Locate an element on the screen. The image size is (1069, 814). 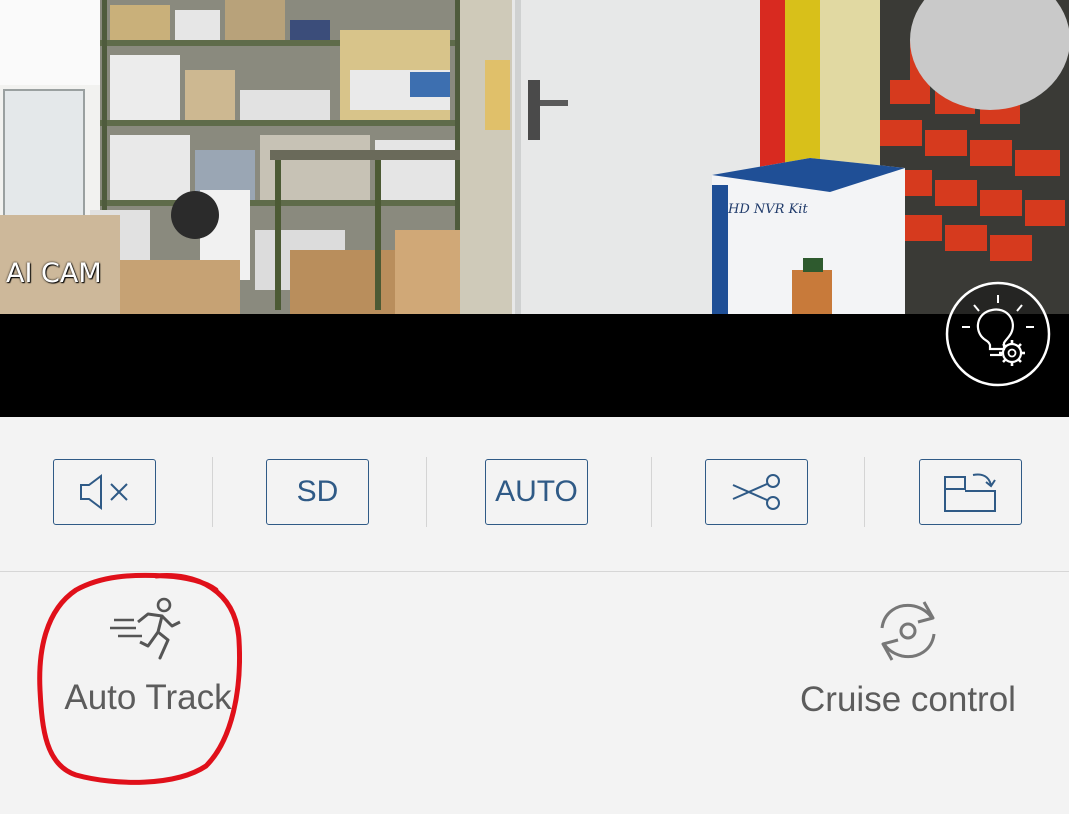
cruise-control-button: Cruise control is located at coordinates (908, 659).